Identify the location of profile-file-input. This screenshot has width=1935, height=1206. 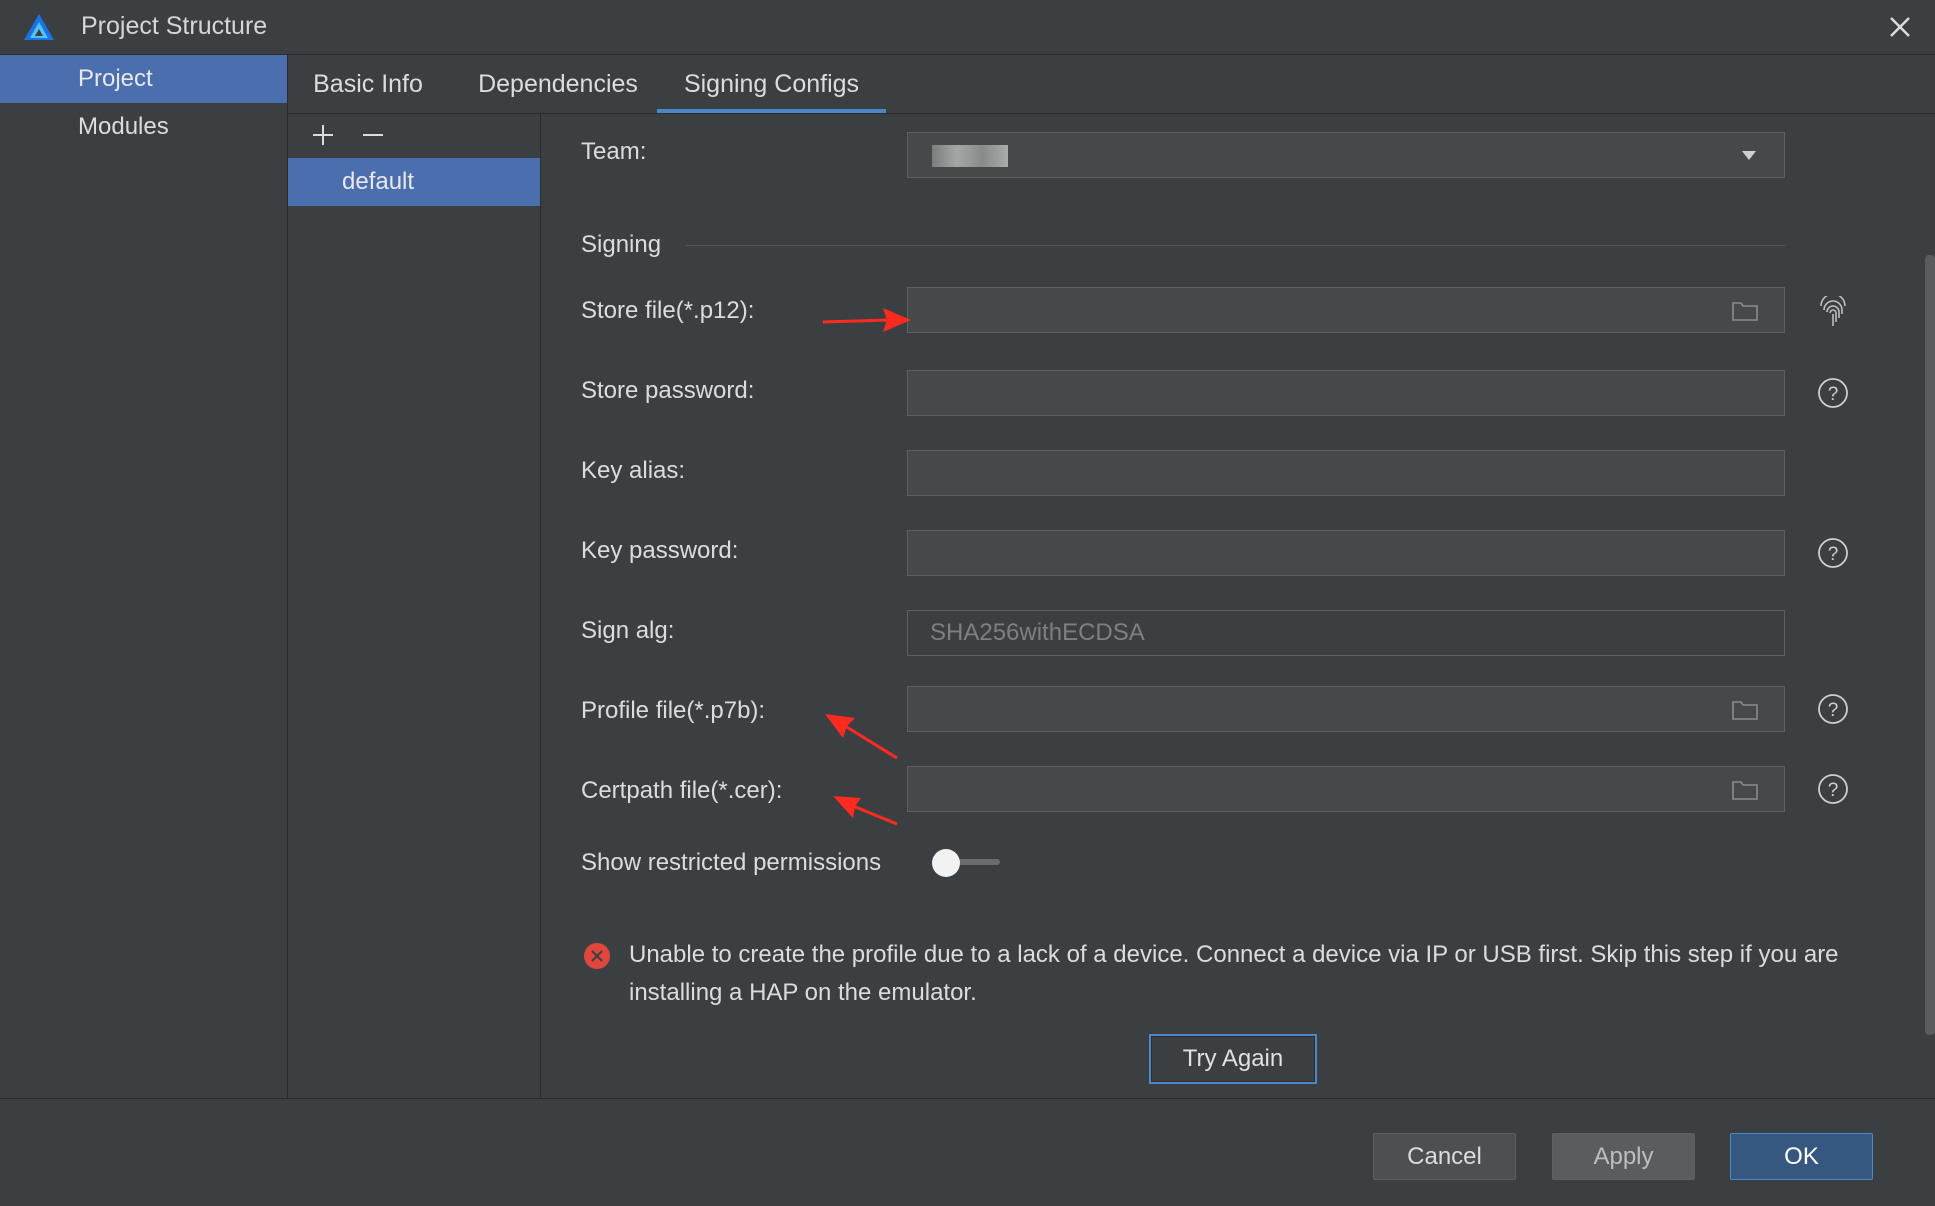
(1346, 709).